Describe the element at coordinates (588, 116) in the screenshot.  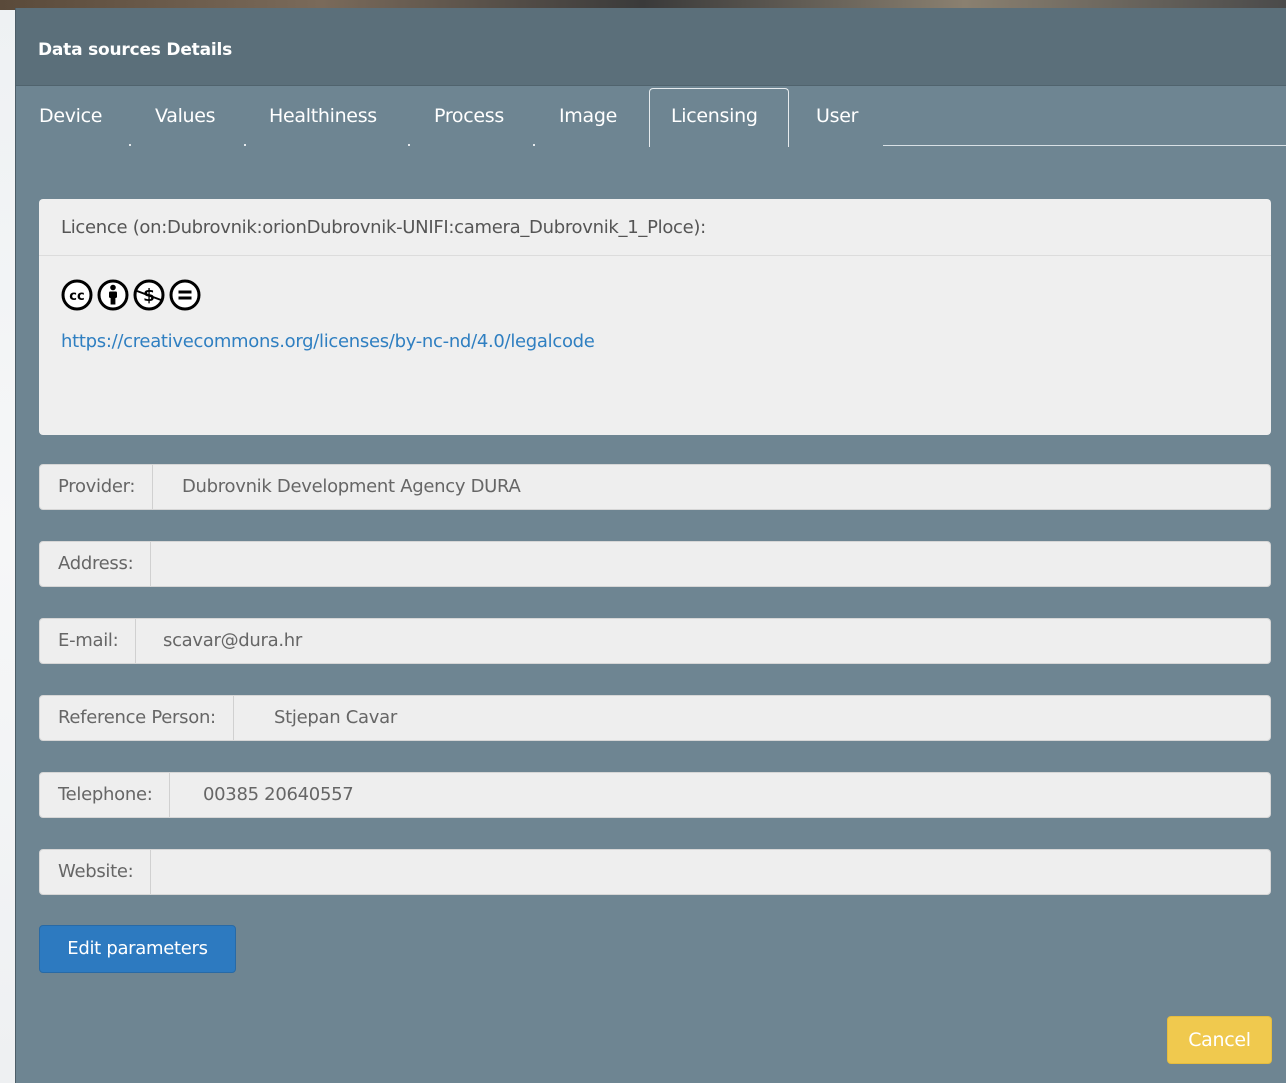
I see `tab-image: Image` at that location.